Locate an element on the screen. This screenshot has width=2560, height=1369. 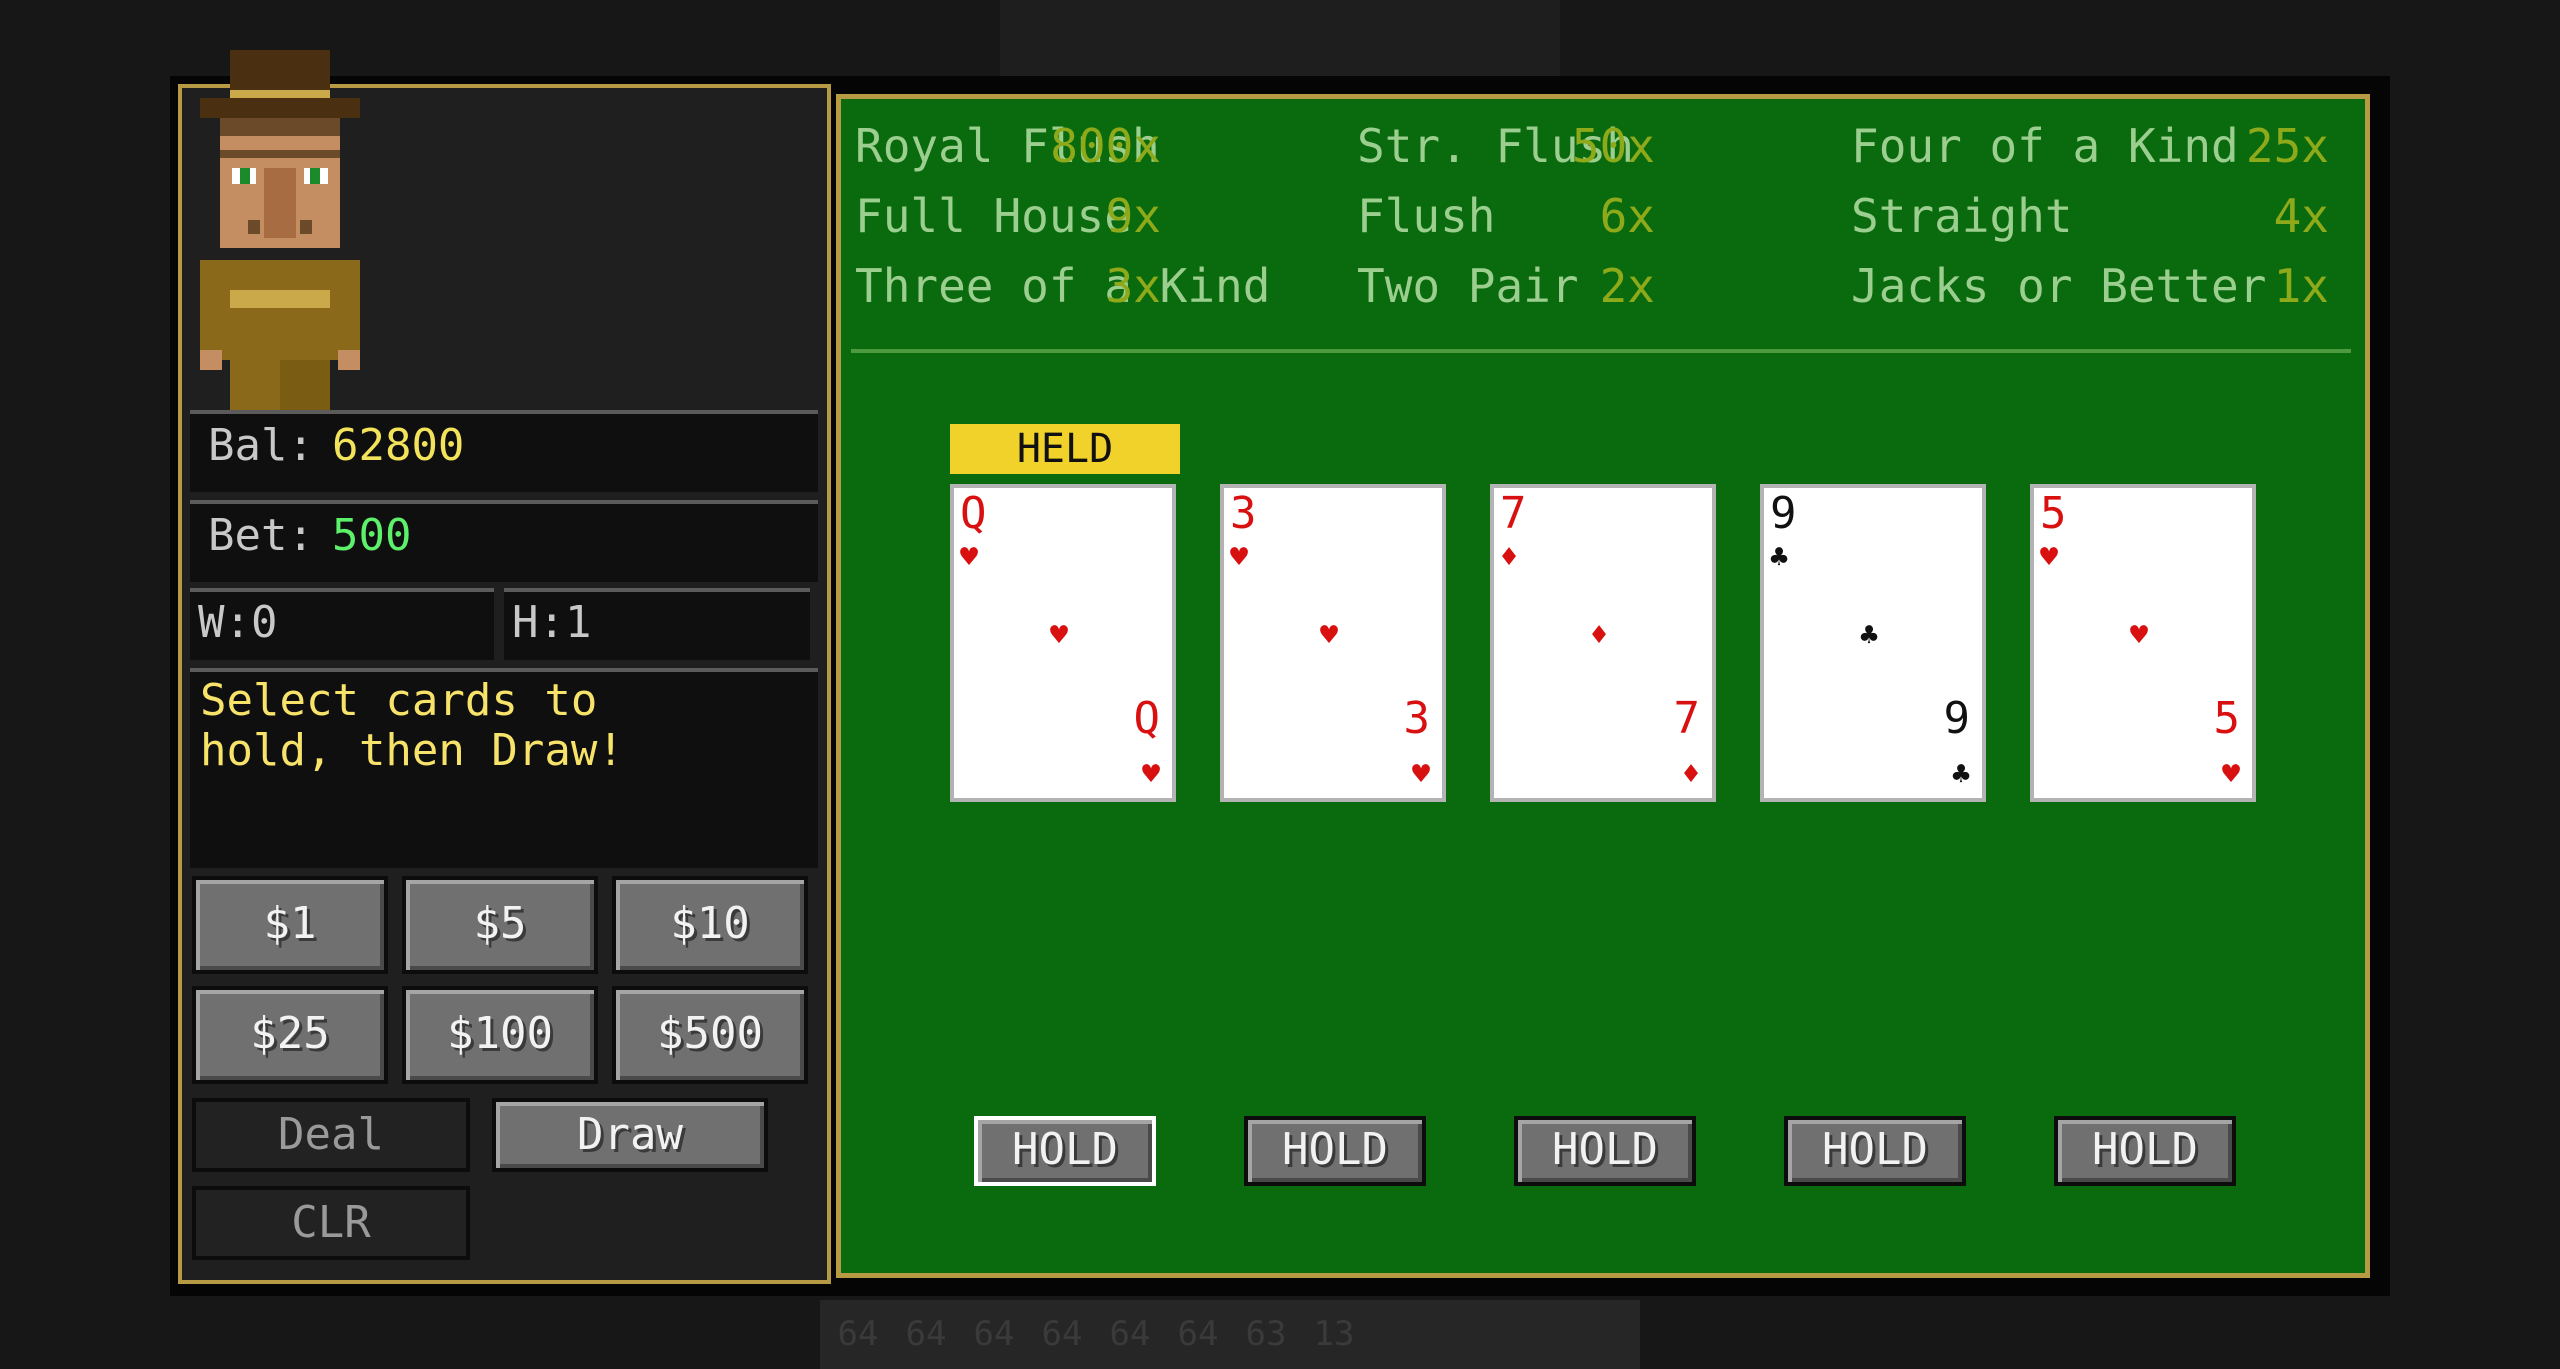
bet-value: 500 is located at coordinates (371, 535).